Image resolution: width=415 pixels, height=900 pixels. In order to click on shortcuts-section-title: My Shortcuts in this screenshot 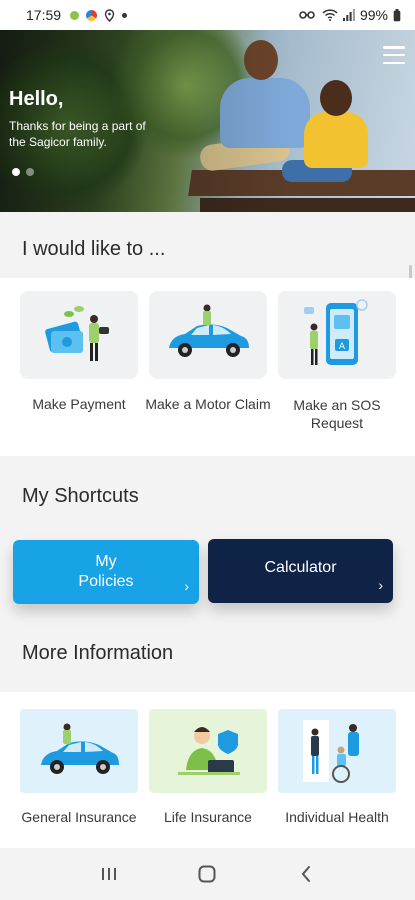, I will do `click(80, 496)`.